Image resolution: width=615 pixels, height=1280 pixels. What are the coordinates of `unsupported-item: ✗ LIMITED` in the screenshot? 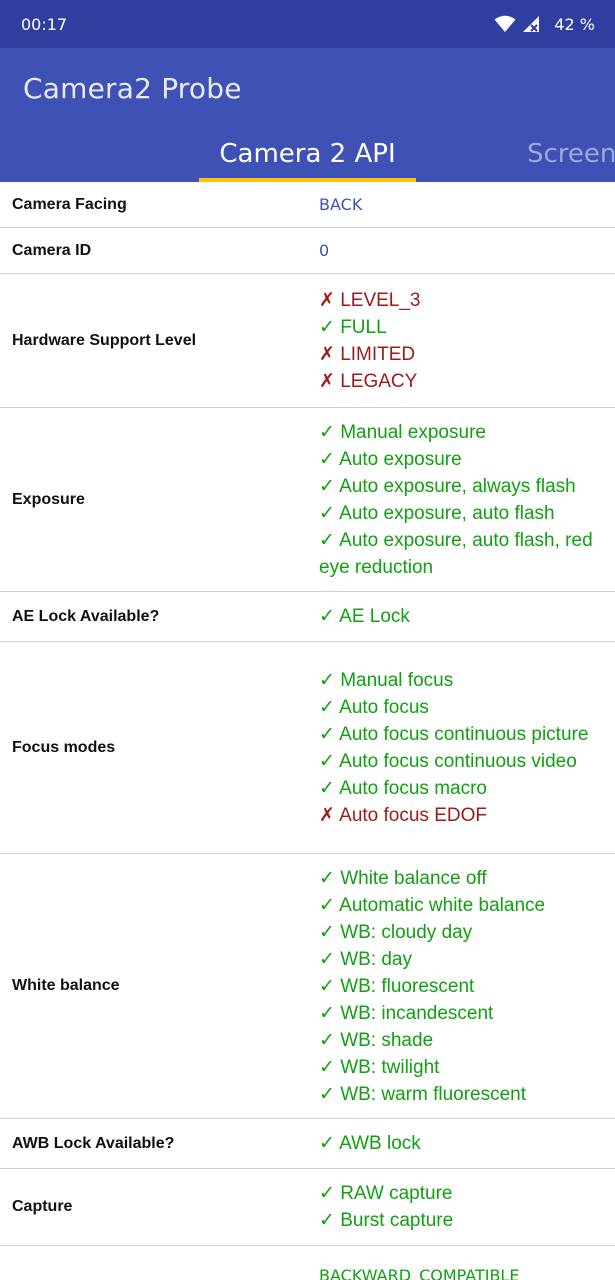 It's located at (462, 354).